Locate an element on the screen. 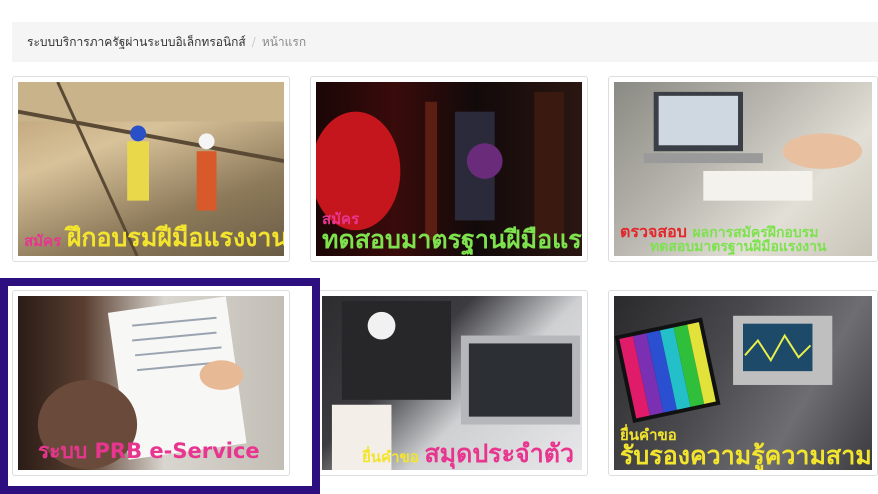 The image size is (878, 494). electronics-lab-photo: ยื่นคำขอ รับรองความรู้ความสามารถ is located at coordinates (743, 383).